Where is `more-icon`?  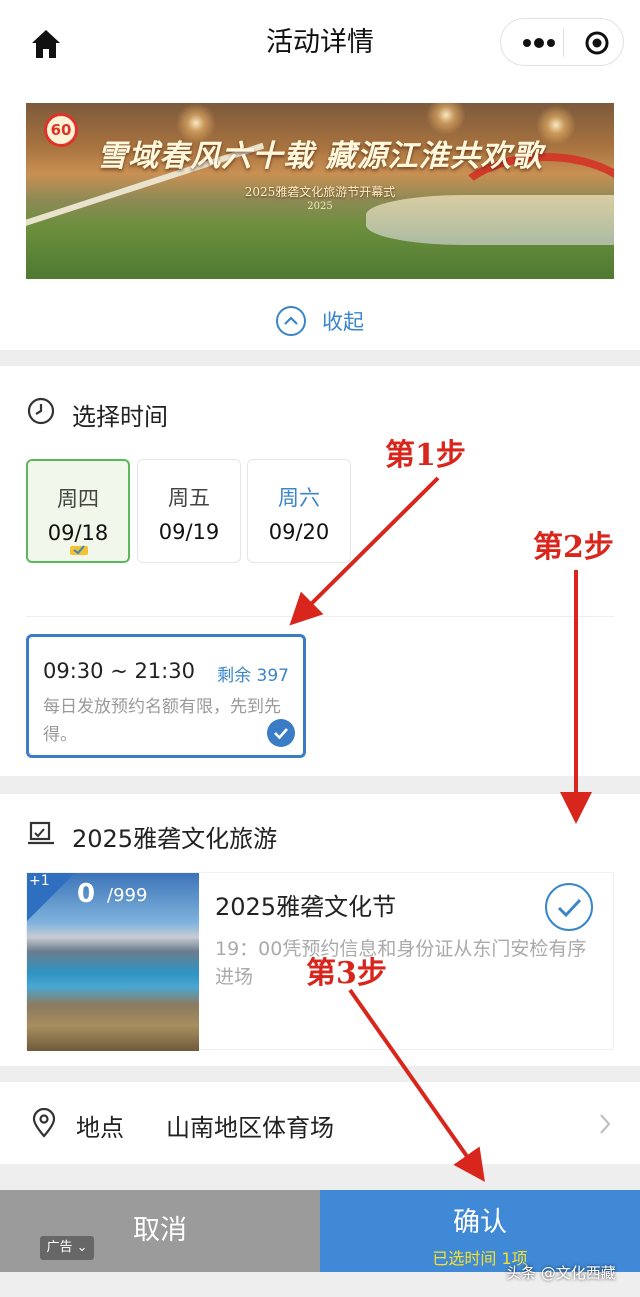 more-icon is located at coordinates (539, 43).